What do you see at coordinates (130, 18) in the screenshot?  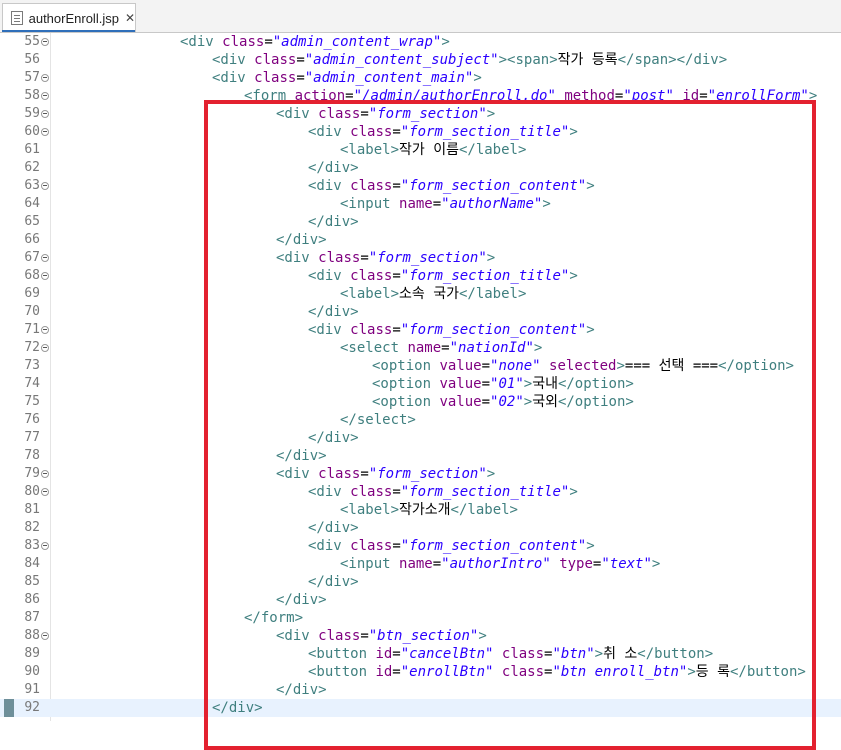 I see `close-tab-icon: ✕` at bounding box center [130, 18].